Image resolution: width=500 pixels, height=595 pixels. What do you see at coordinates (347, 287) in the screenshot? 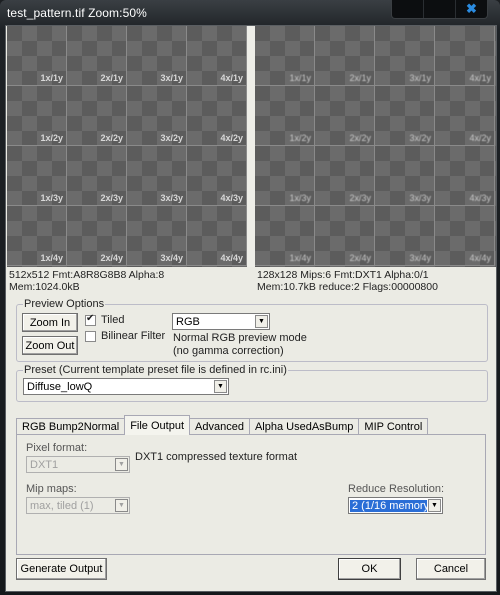
I see `output-info-line2: Mem:10.7kB reduce:2 Flags:00000800` at bounding box center [347, 287].